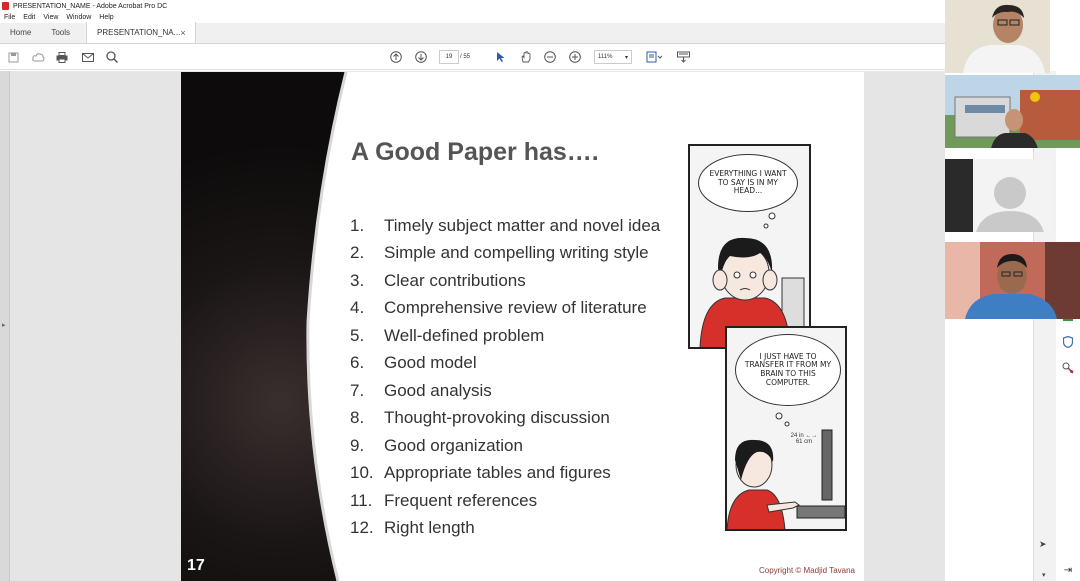 The height and width of the screenshot is (581, 1080). Describe the element at coordinates (465, 57) in the screenshot. I see `page-total: / 55` at that location.